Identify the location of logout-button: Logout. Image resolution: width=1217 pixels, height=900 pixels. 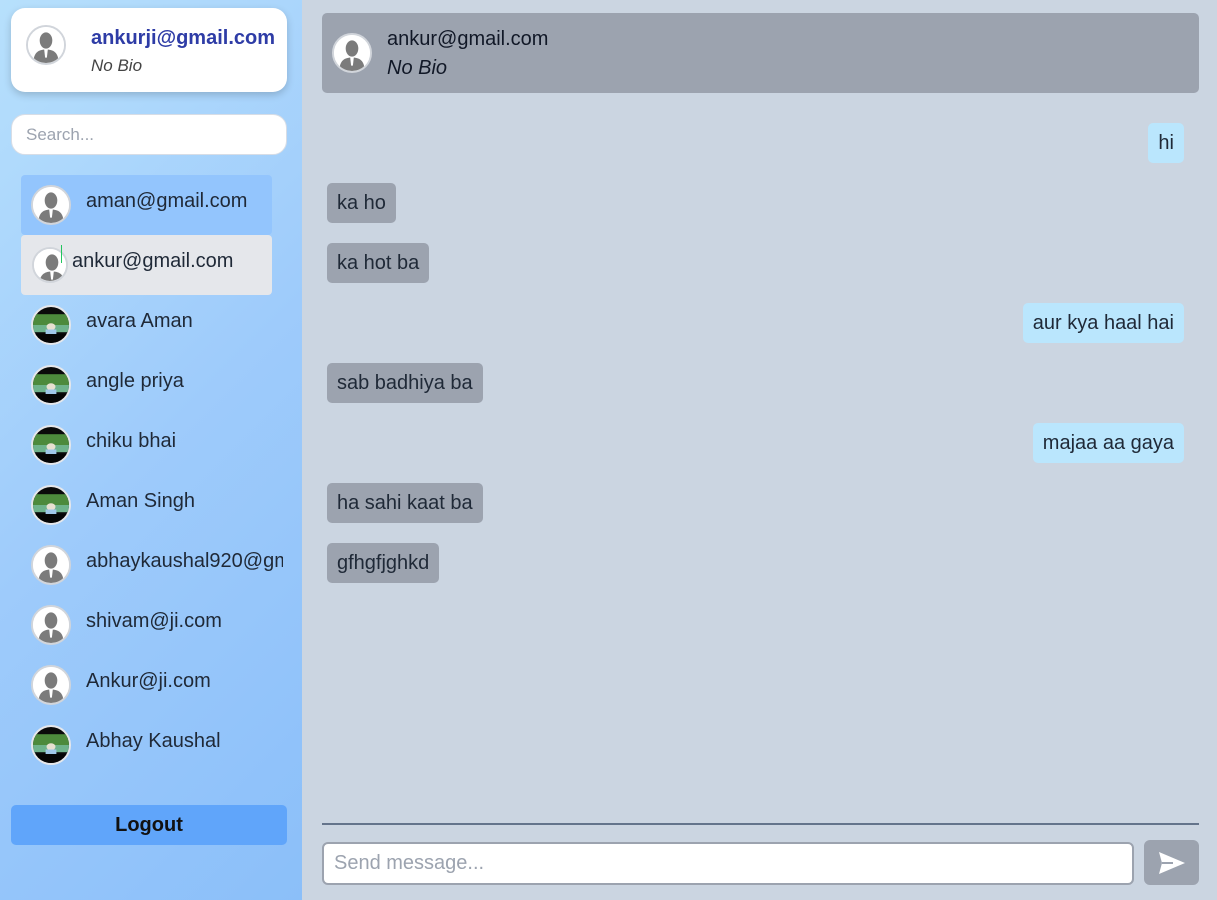
(149, 825).